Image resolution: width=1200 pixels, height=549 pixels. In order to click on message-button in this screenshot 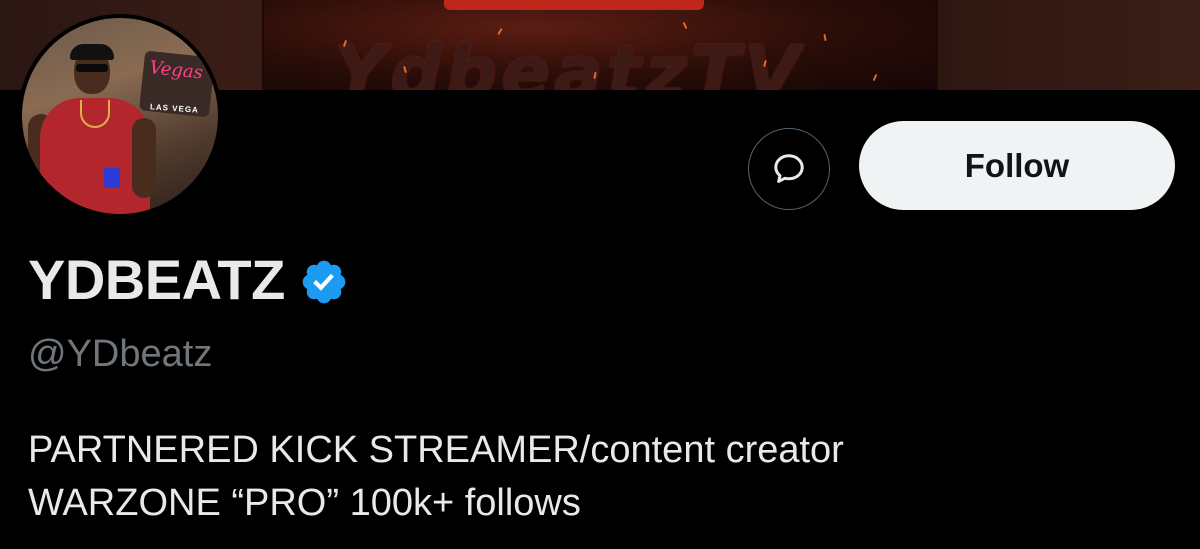, I will do `click(789, 169)`.